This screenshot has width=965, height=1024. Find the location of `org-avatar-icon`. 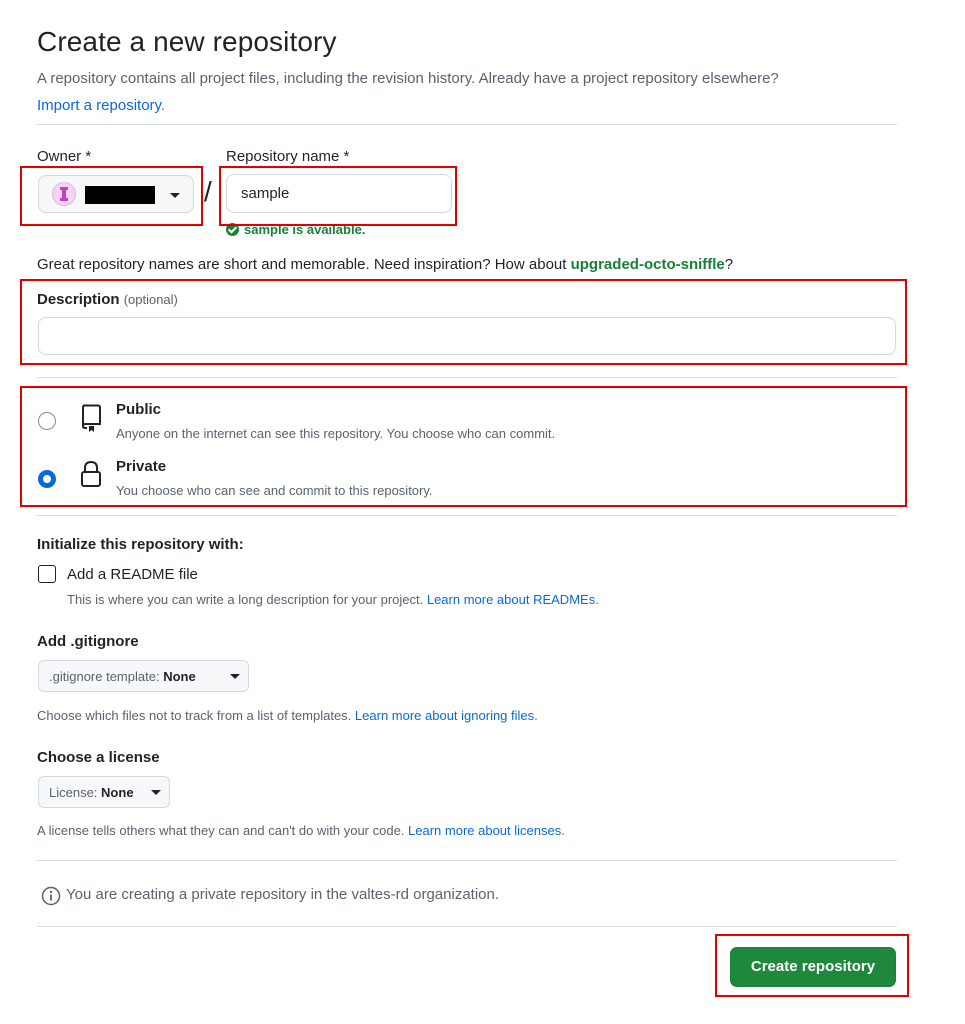

org-avatar-icon is located at coordinates (64, 194).